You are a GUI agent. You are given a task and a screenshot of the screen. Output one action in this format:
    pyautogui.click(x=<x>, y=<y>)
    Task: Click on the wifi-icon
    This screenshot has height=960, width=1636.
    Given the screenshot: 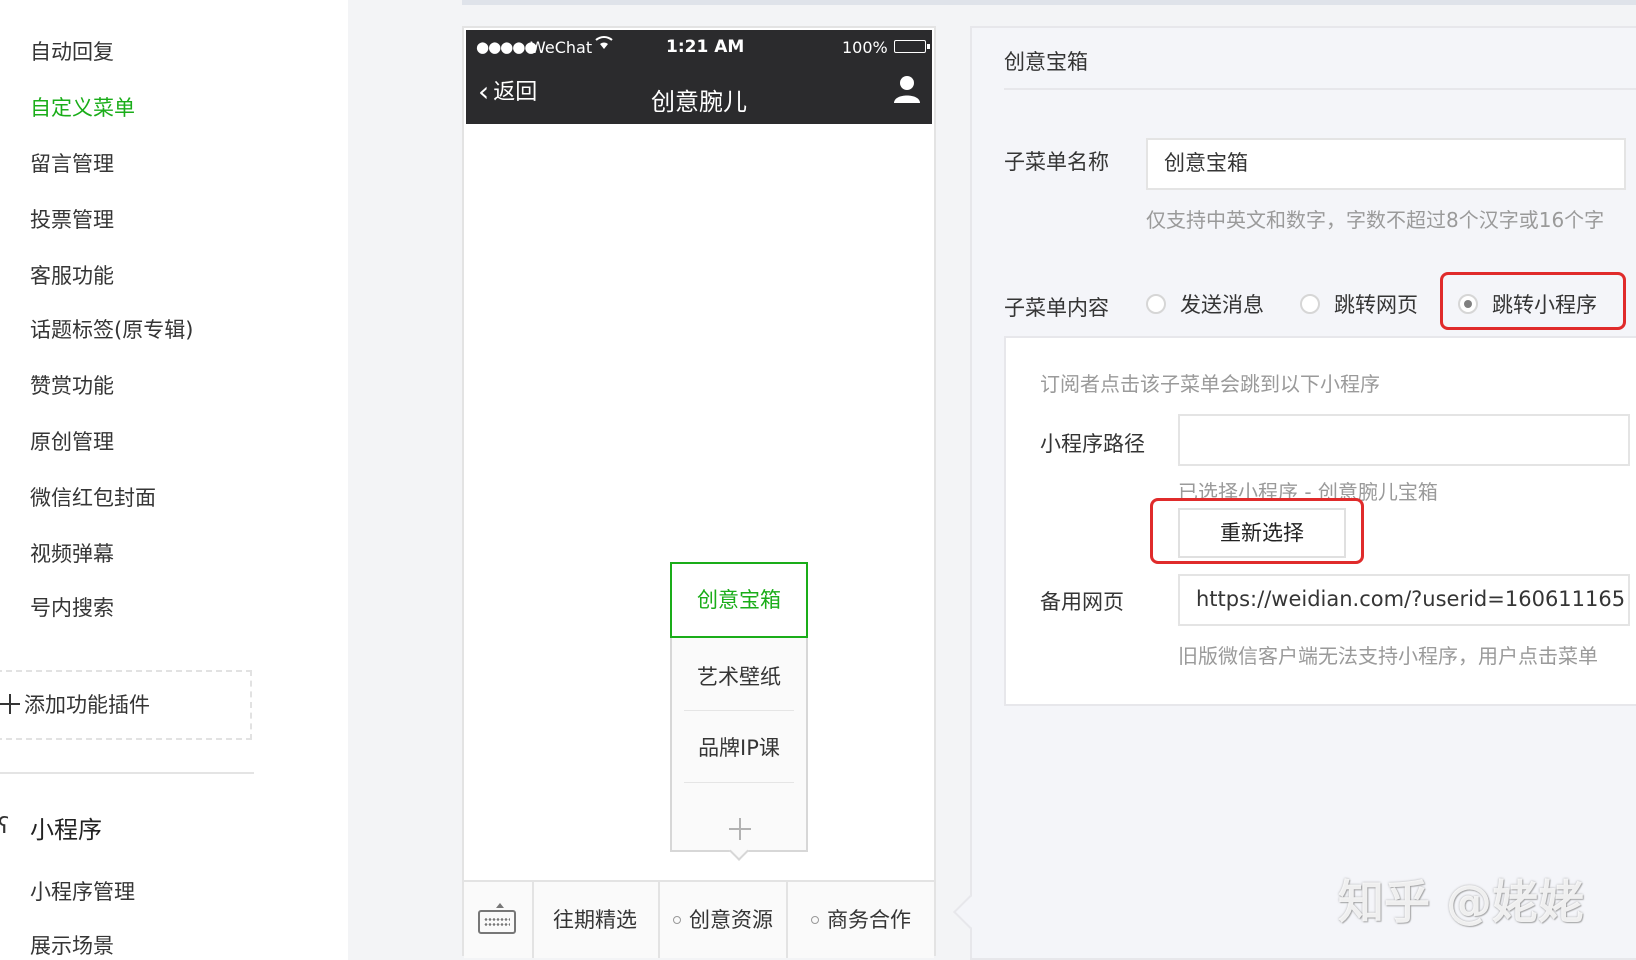 What is the action you would take?
    pyautogui.click(x=604, y=44)
    